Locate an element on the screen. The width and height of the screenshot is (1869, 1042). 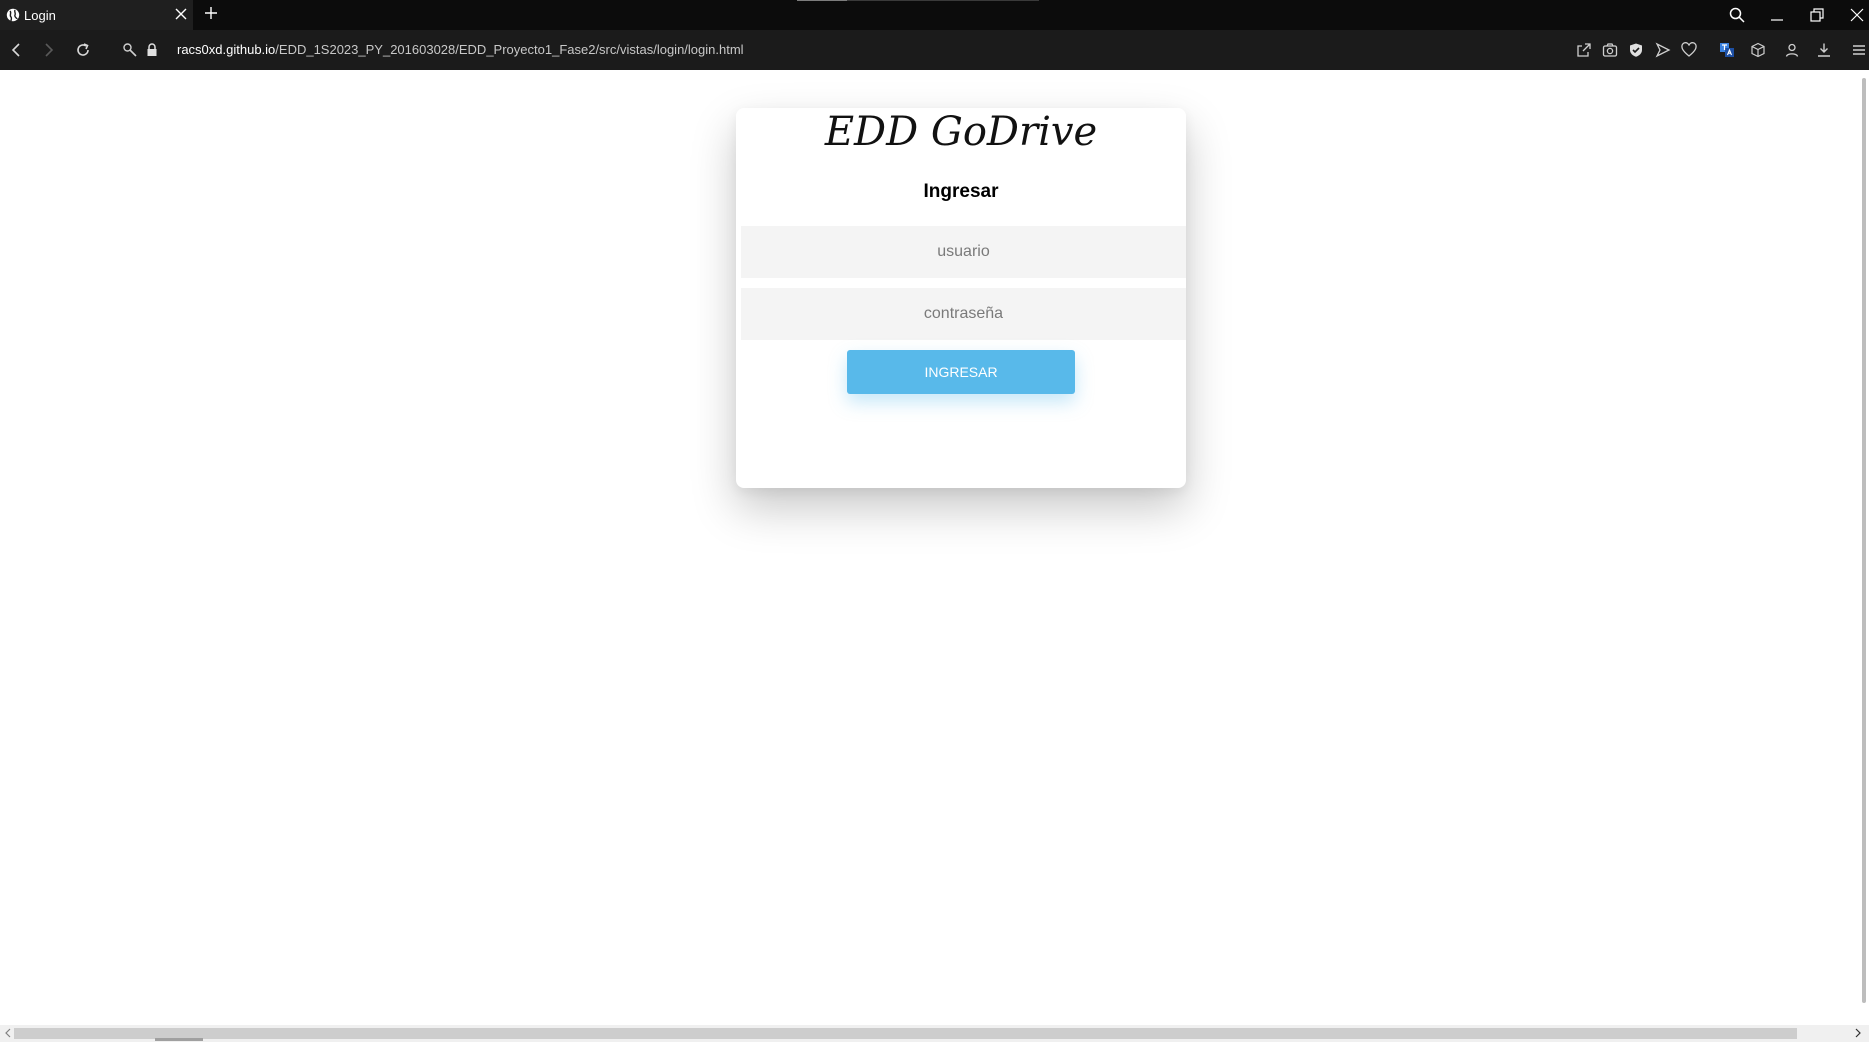
active-tab: Login is located at coordinates (96, 15).